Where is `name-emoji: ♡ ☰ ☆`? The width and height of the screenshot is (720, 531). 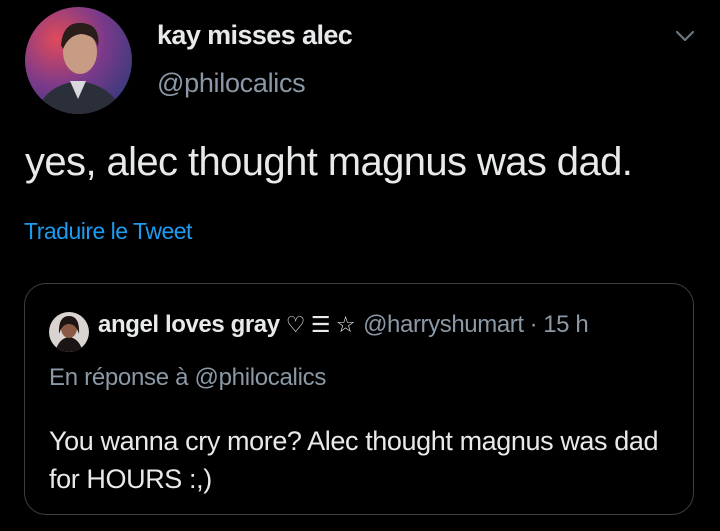 name-emoji: ♡ ☰ ☆ is located at coordinates (320, 324).